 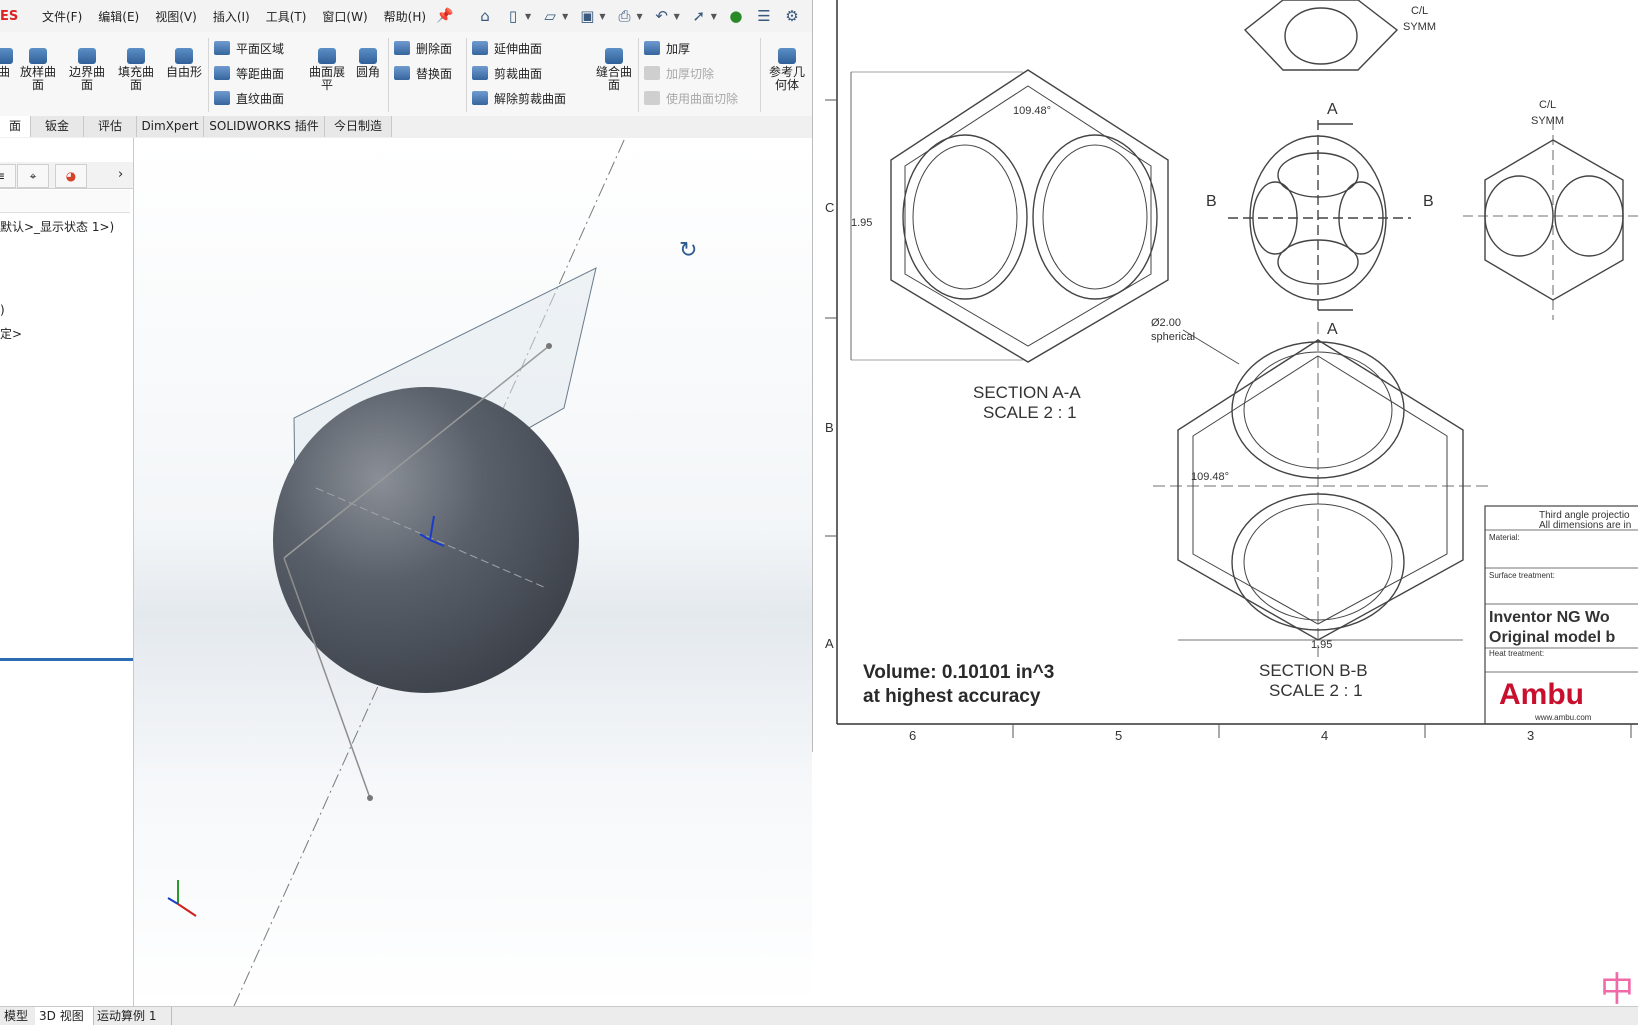 I want to click on fill-surface-button: 填充曲面, so click(x=136, y=70).